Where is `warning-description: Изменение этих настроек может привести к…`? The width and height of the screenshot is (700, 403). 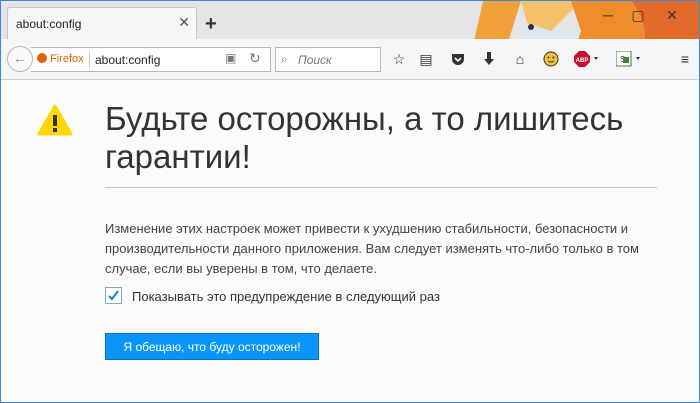
warning-description: Изменение этих настроек может привести к… is located at coordinates (372, 248).